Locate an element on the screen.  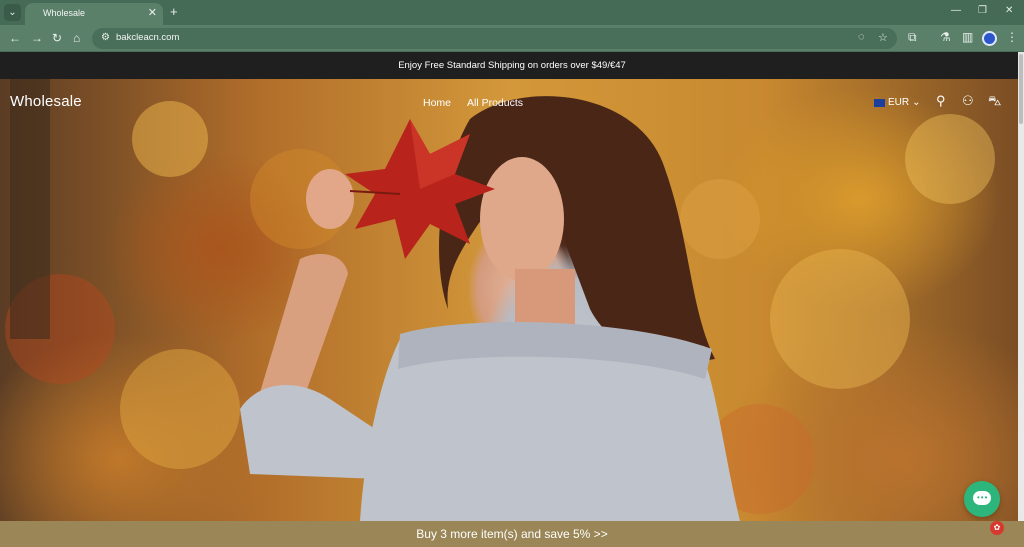
page-scrollbar is located at coordinates (1021, 286).